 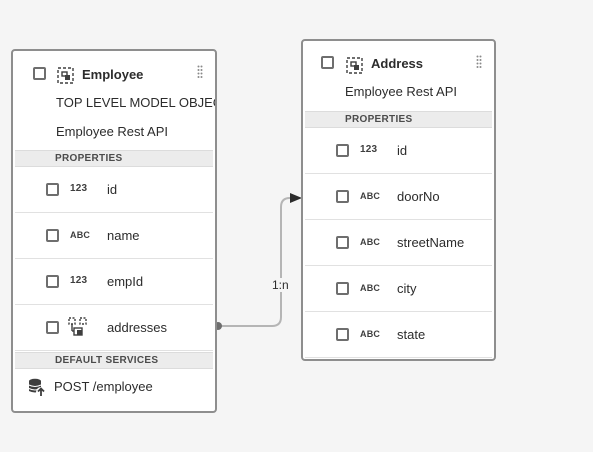 I want to click on service-label: POST /employee, so click(x=103, y=386).